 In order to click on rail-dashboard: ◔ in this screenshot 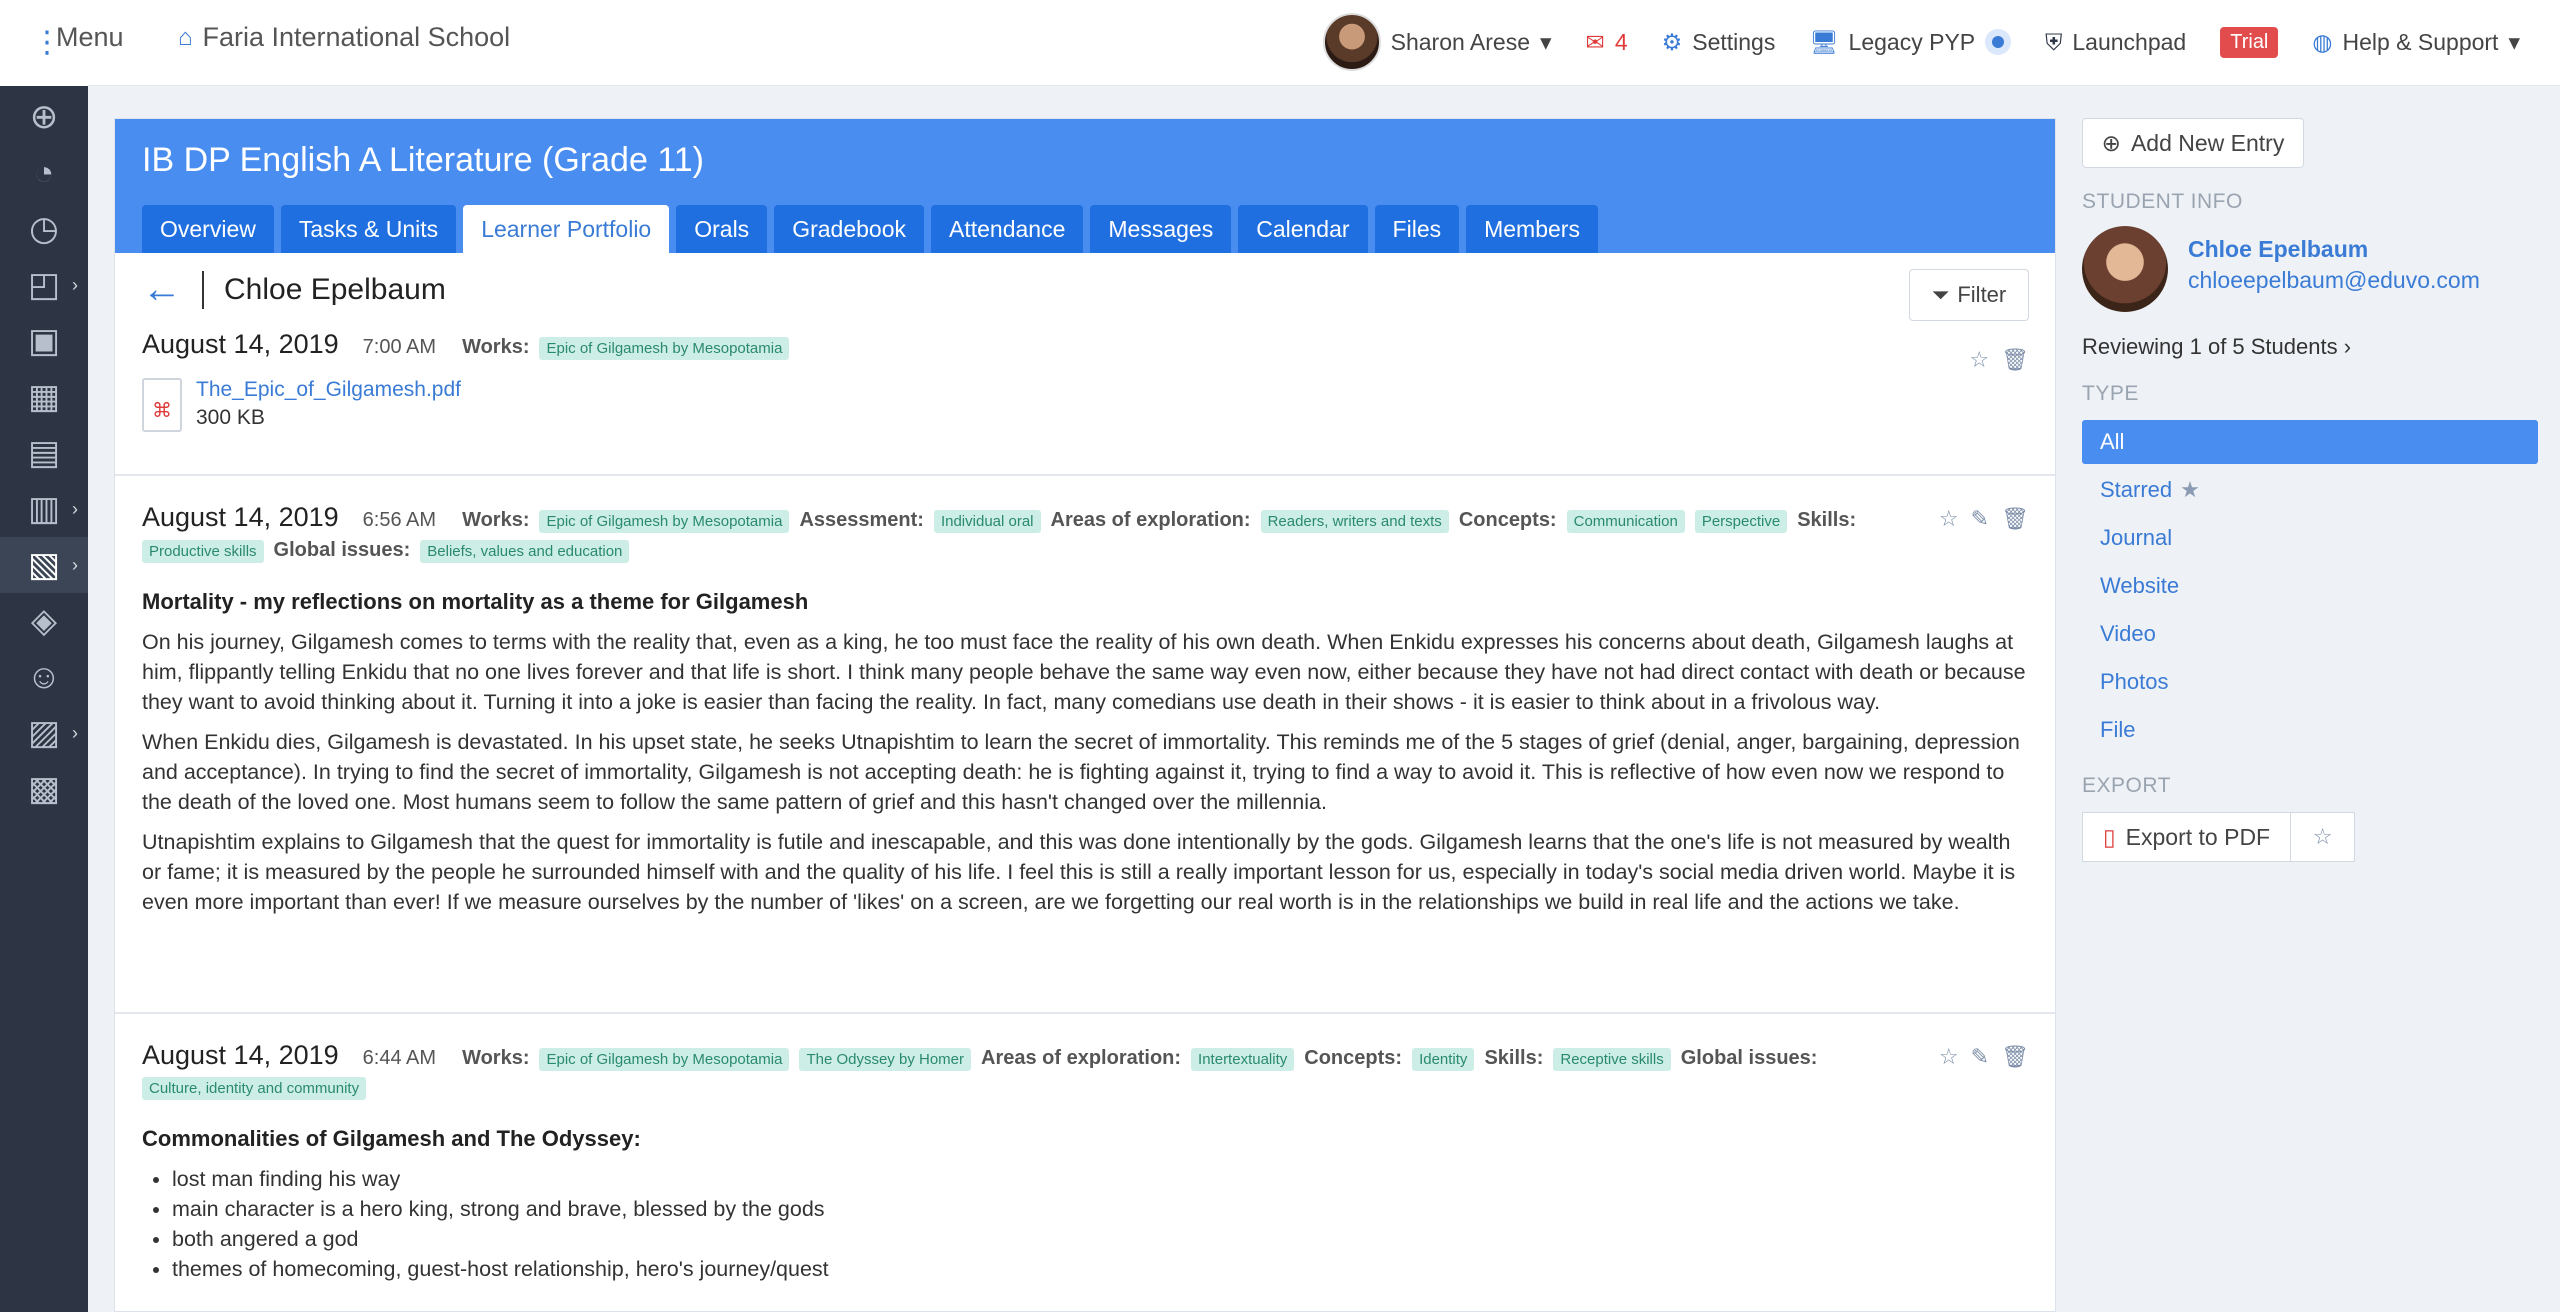, I will do `click(44, 173)`.